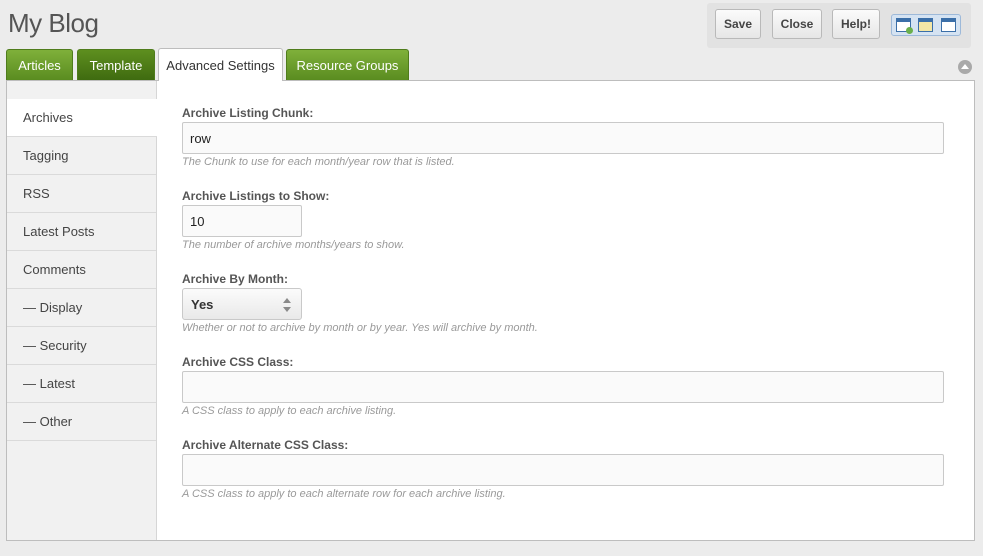 This screenshot has height=556, width=983. I want to click on archive-alternate-css-class-label: Archive Alternate CSS Class:, so click(265, 445).